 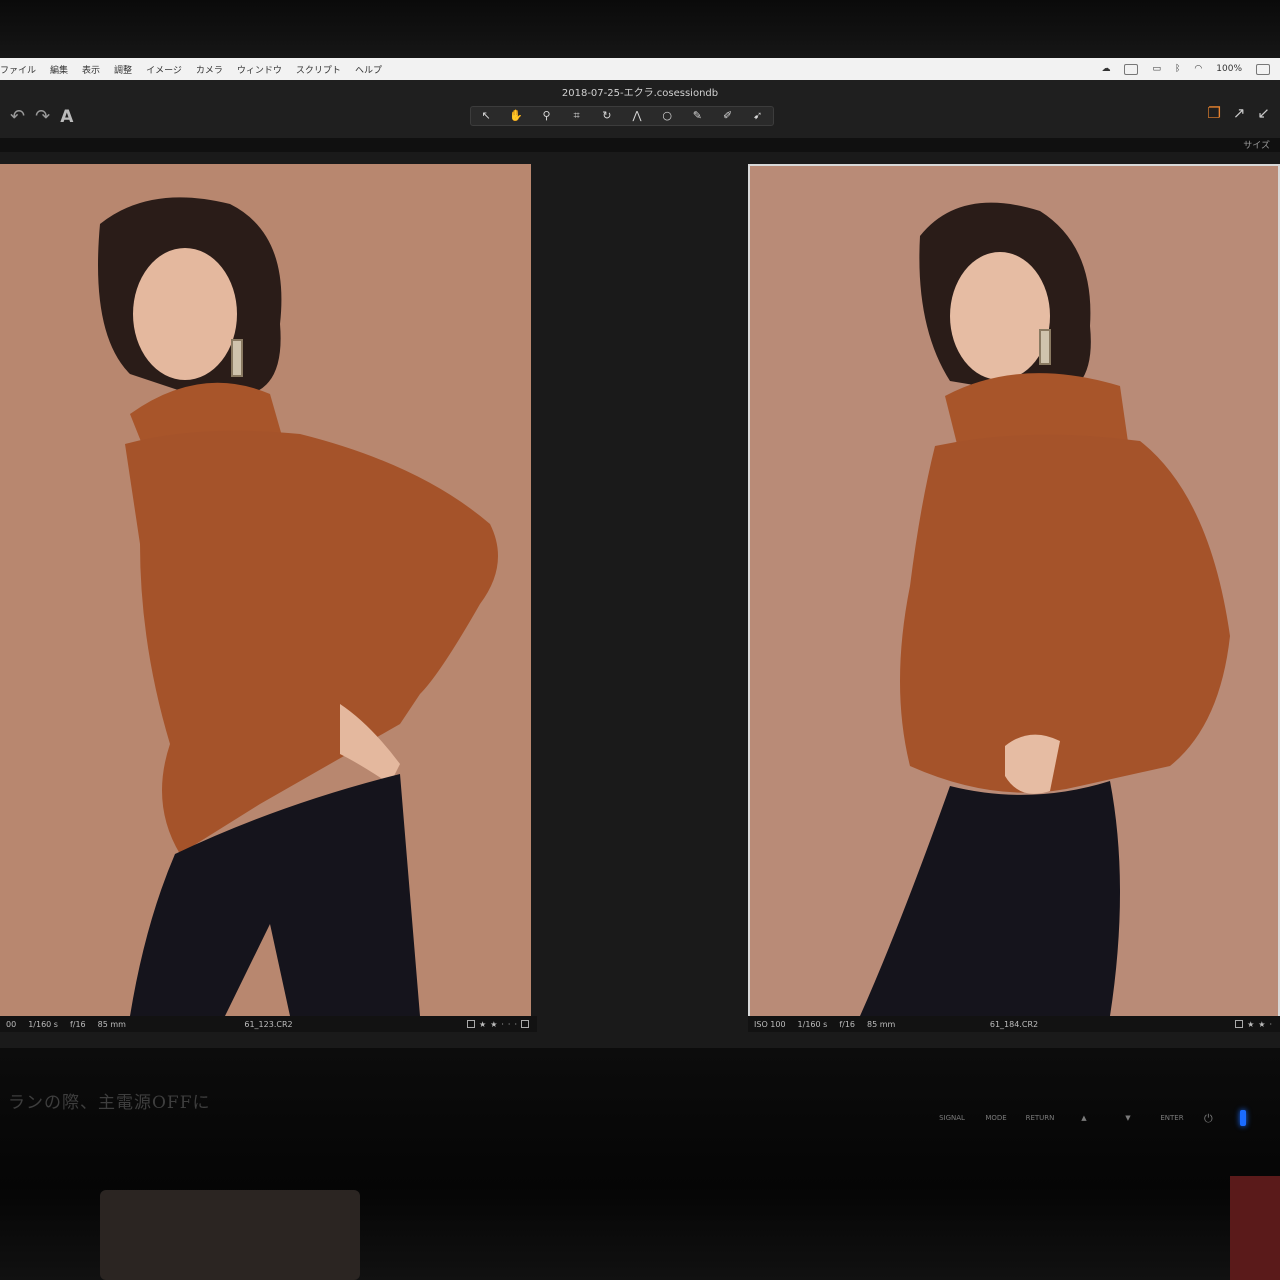 What do you see at coordinates (1156, 69) in the screenshot?
I see `airplay-icon: ▭` at bounding box center [1156, 69].